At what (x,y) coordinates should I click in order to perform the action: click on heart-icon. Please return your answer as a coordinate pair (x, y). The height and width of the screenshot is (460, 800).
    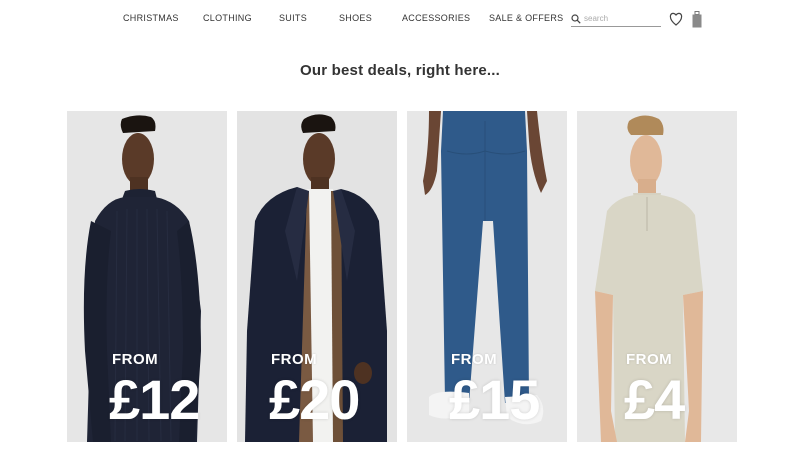
    Looking at the image, I should click on (676, 19).